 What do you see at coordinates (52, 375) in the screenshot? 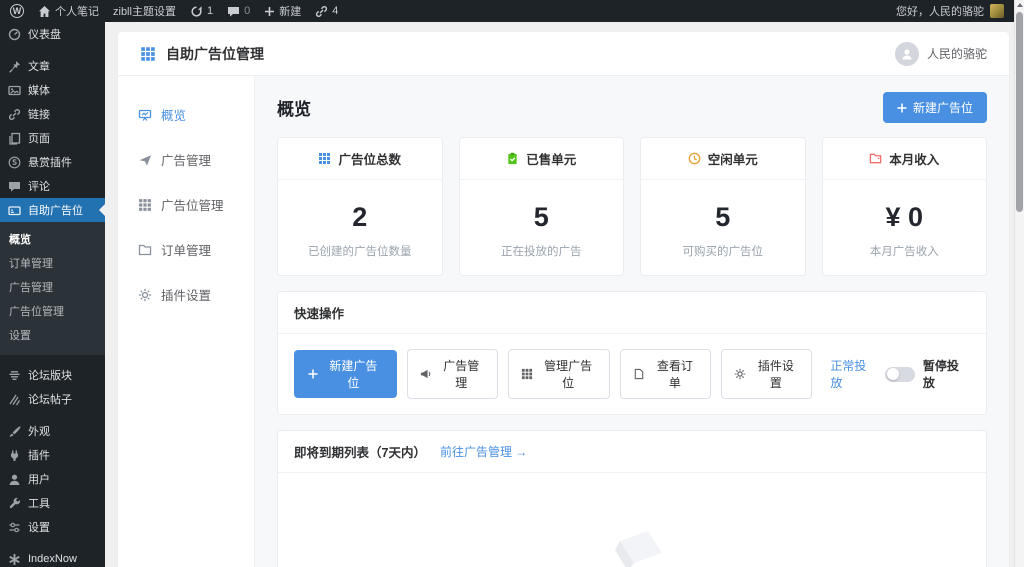
I see `sidebar-item-forum-sections: 论坛版块` at bounding box center [52, 375].